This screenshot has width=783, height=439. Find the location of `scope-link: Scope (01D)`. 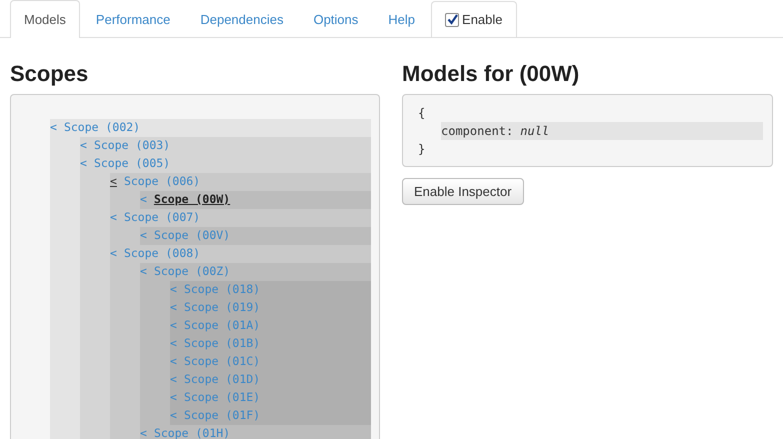

scope-link: Scope (01D) is located at coordinates (222, 379).